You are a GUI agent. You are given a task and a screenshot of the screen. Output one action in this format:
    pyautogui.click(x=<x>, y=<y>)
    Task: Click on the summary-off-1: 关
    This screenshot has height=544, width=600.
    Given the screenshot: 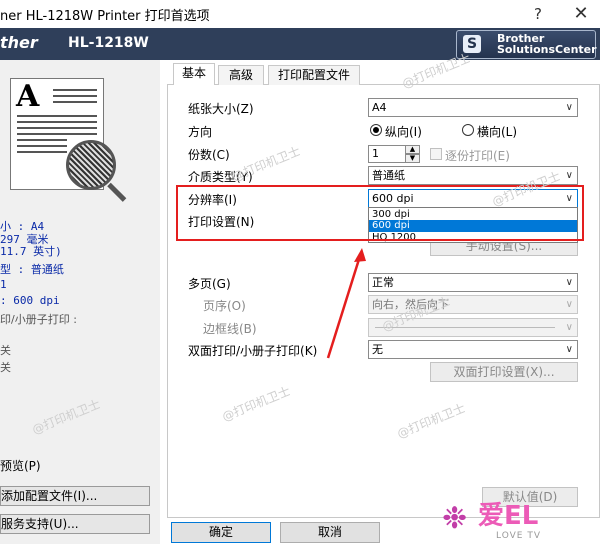 What is the action you would take?
    pyautogui.click(x=5, y=350)
    